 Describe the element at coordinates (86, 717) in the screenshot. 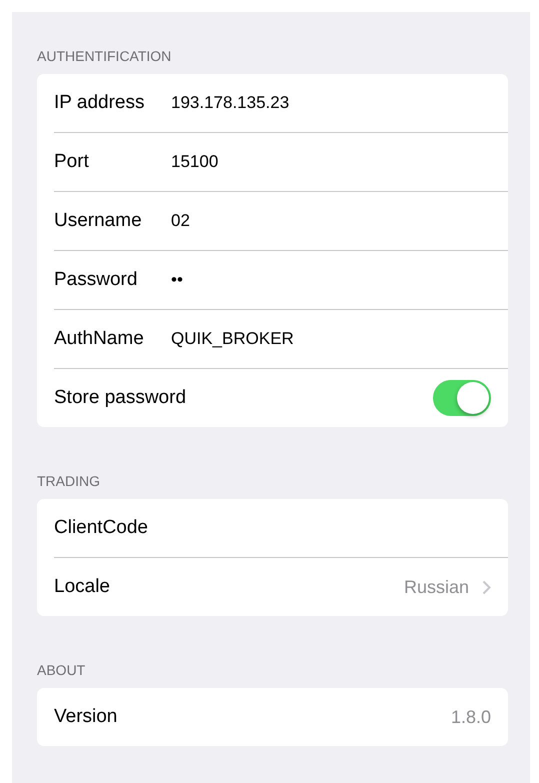

I see `setting-label: Version` at that location.